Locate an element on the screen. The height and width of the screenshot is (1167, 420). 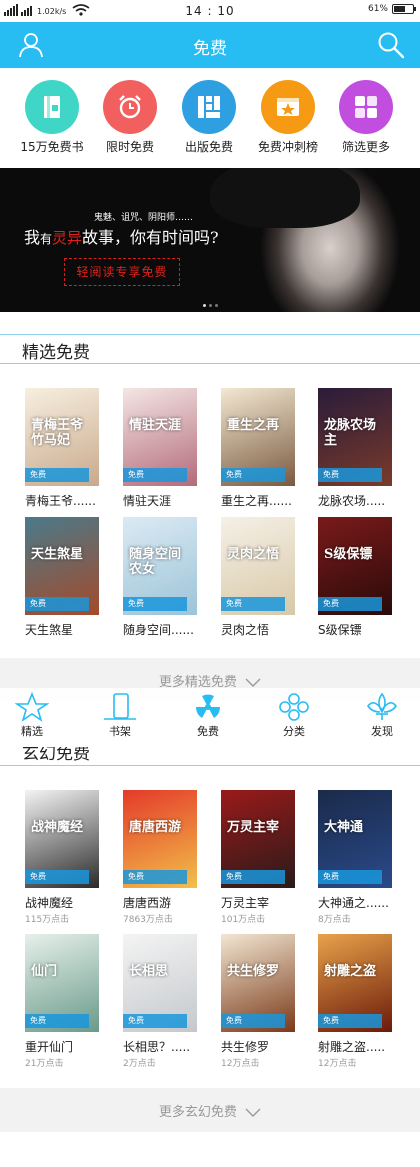
book-item: S级保镖 免费 S级保镖 is located at coordinates (355, 577).